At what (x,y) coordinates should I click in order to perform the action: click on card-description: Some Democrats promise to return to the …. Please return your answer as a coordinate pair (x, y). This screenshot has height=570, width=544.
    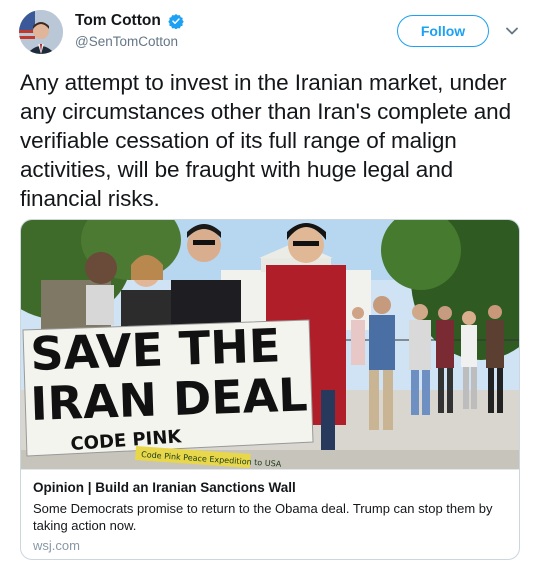
    Looking at the image, I should click on (263, 517).